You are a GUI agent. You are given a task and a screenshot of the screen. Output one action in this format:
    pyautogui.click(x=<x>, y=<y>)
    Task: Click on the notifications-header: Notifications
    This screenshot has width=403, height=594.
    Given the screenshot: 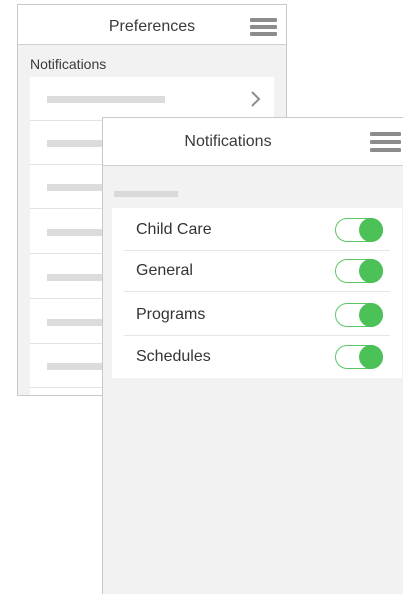 What is the action you would take?
    pyautogui.click(x=253, y=142)
    